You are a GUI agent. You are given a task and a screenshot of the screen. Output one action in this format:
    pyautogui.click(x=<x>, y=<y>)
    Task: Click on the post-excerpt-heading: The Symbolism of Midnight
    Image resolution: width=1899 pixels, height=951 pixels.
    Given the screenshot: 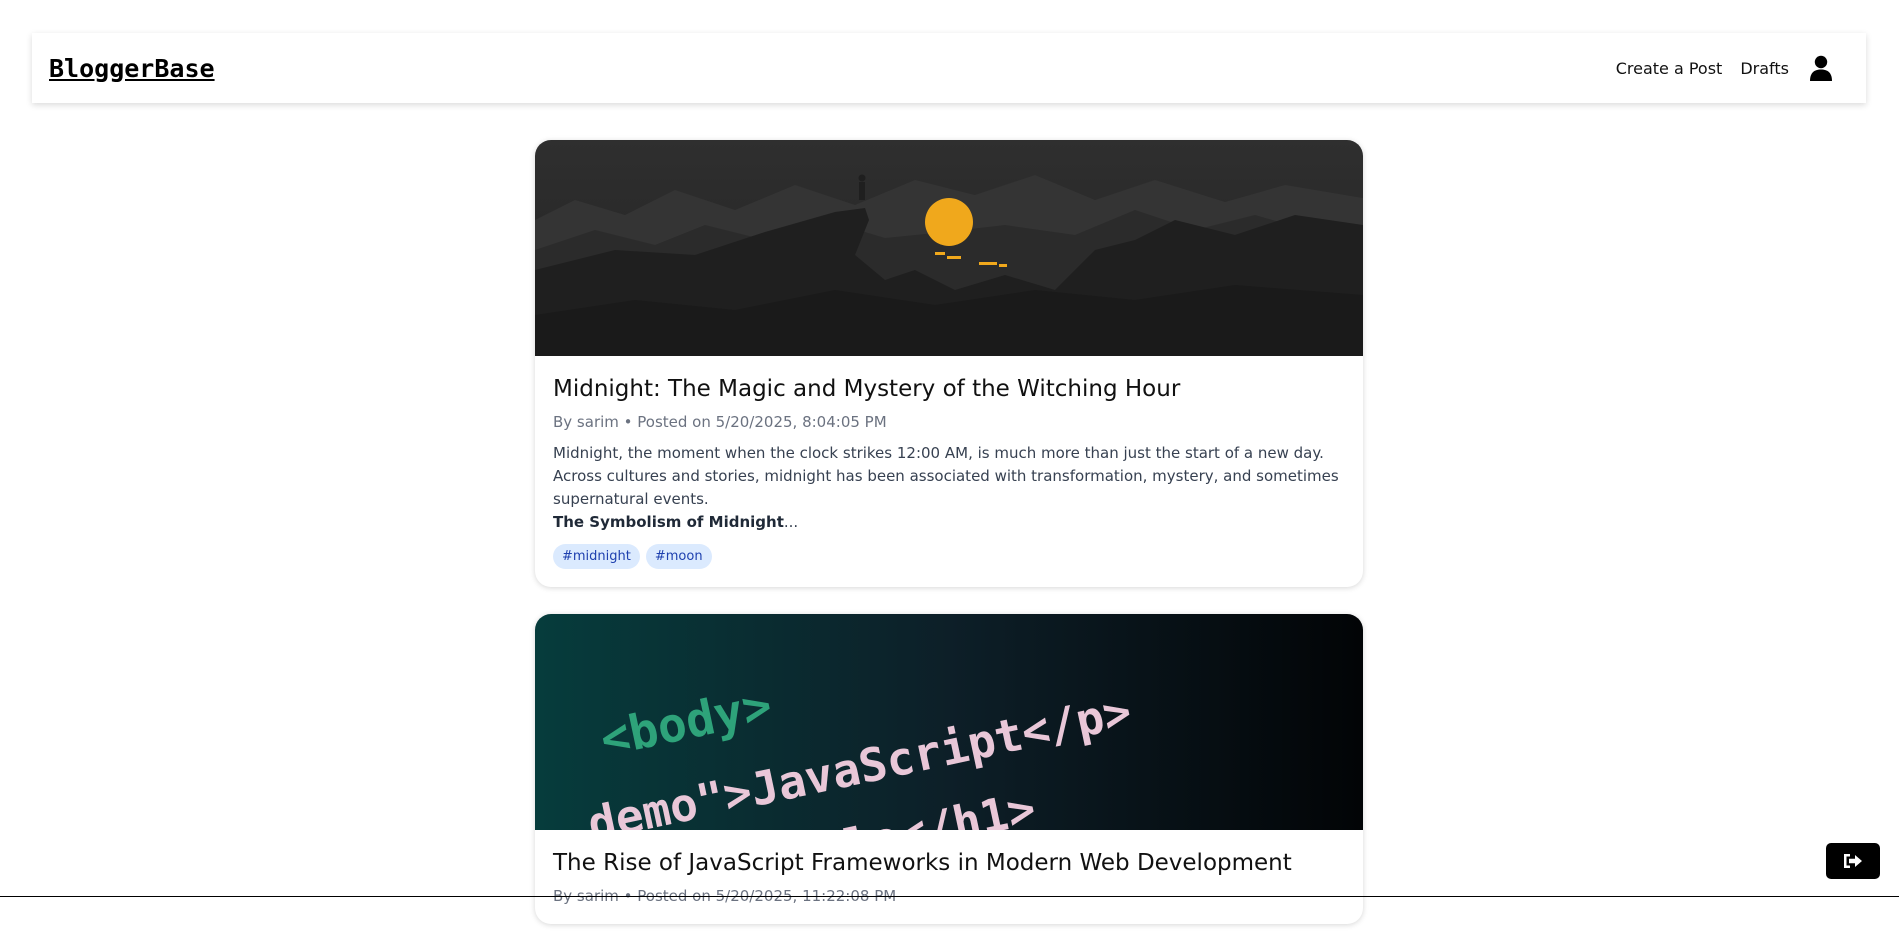 What is the action you would take?
    pyautogui.click(x=668, y=522)
    